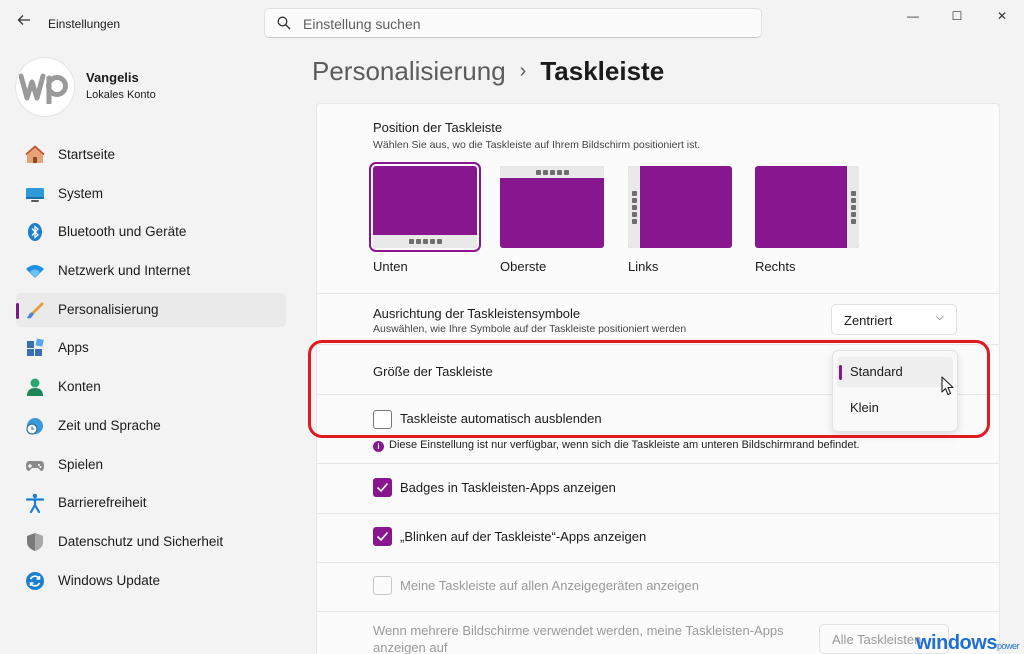  What do you see at coordinates (35, 194) in the screenshot?
I see `system-icon` at bounding box center [35, 194].